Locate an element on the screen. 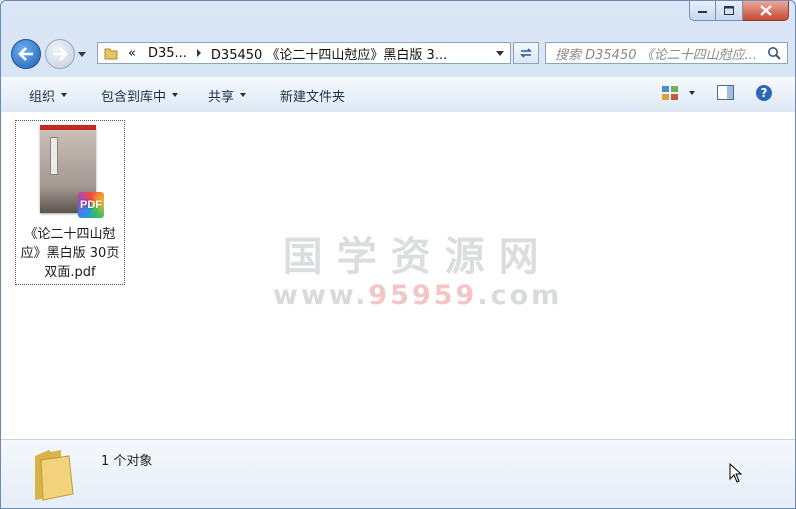  refresh-button is located at coordinates (526, 53).